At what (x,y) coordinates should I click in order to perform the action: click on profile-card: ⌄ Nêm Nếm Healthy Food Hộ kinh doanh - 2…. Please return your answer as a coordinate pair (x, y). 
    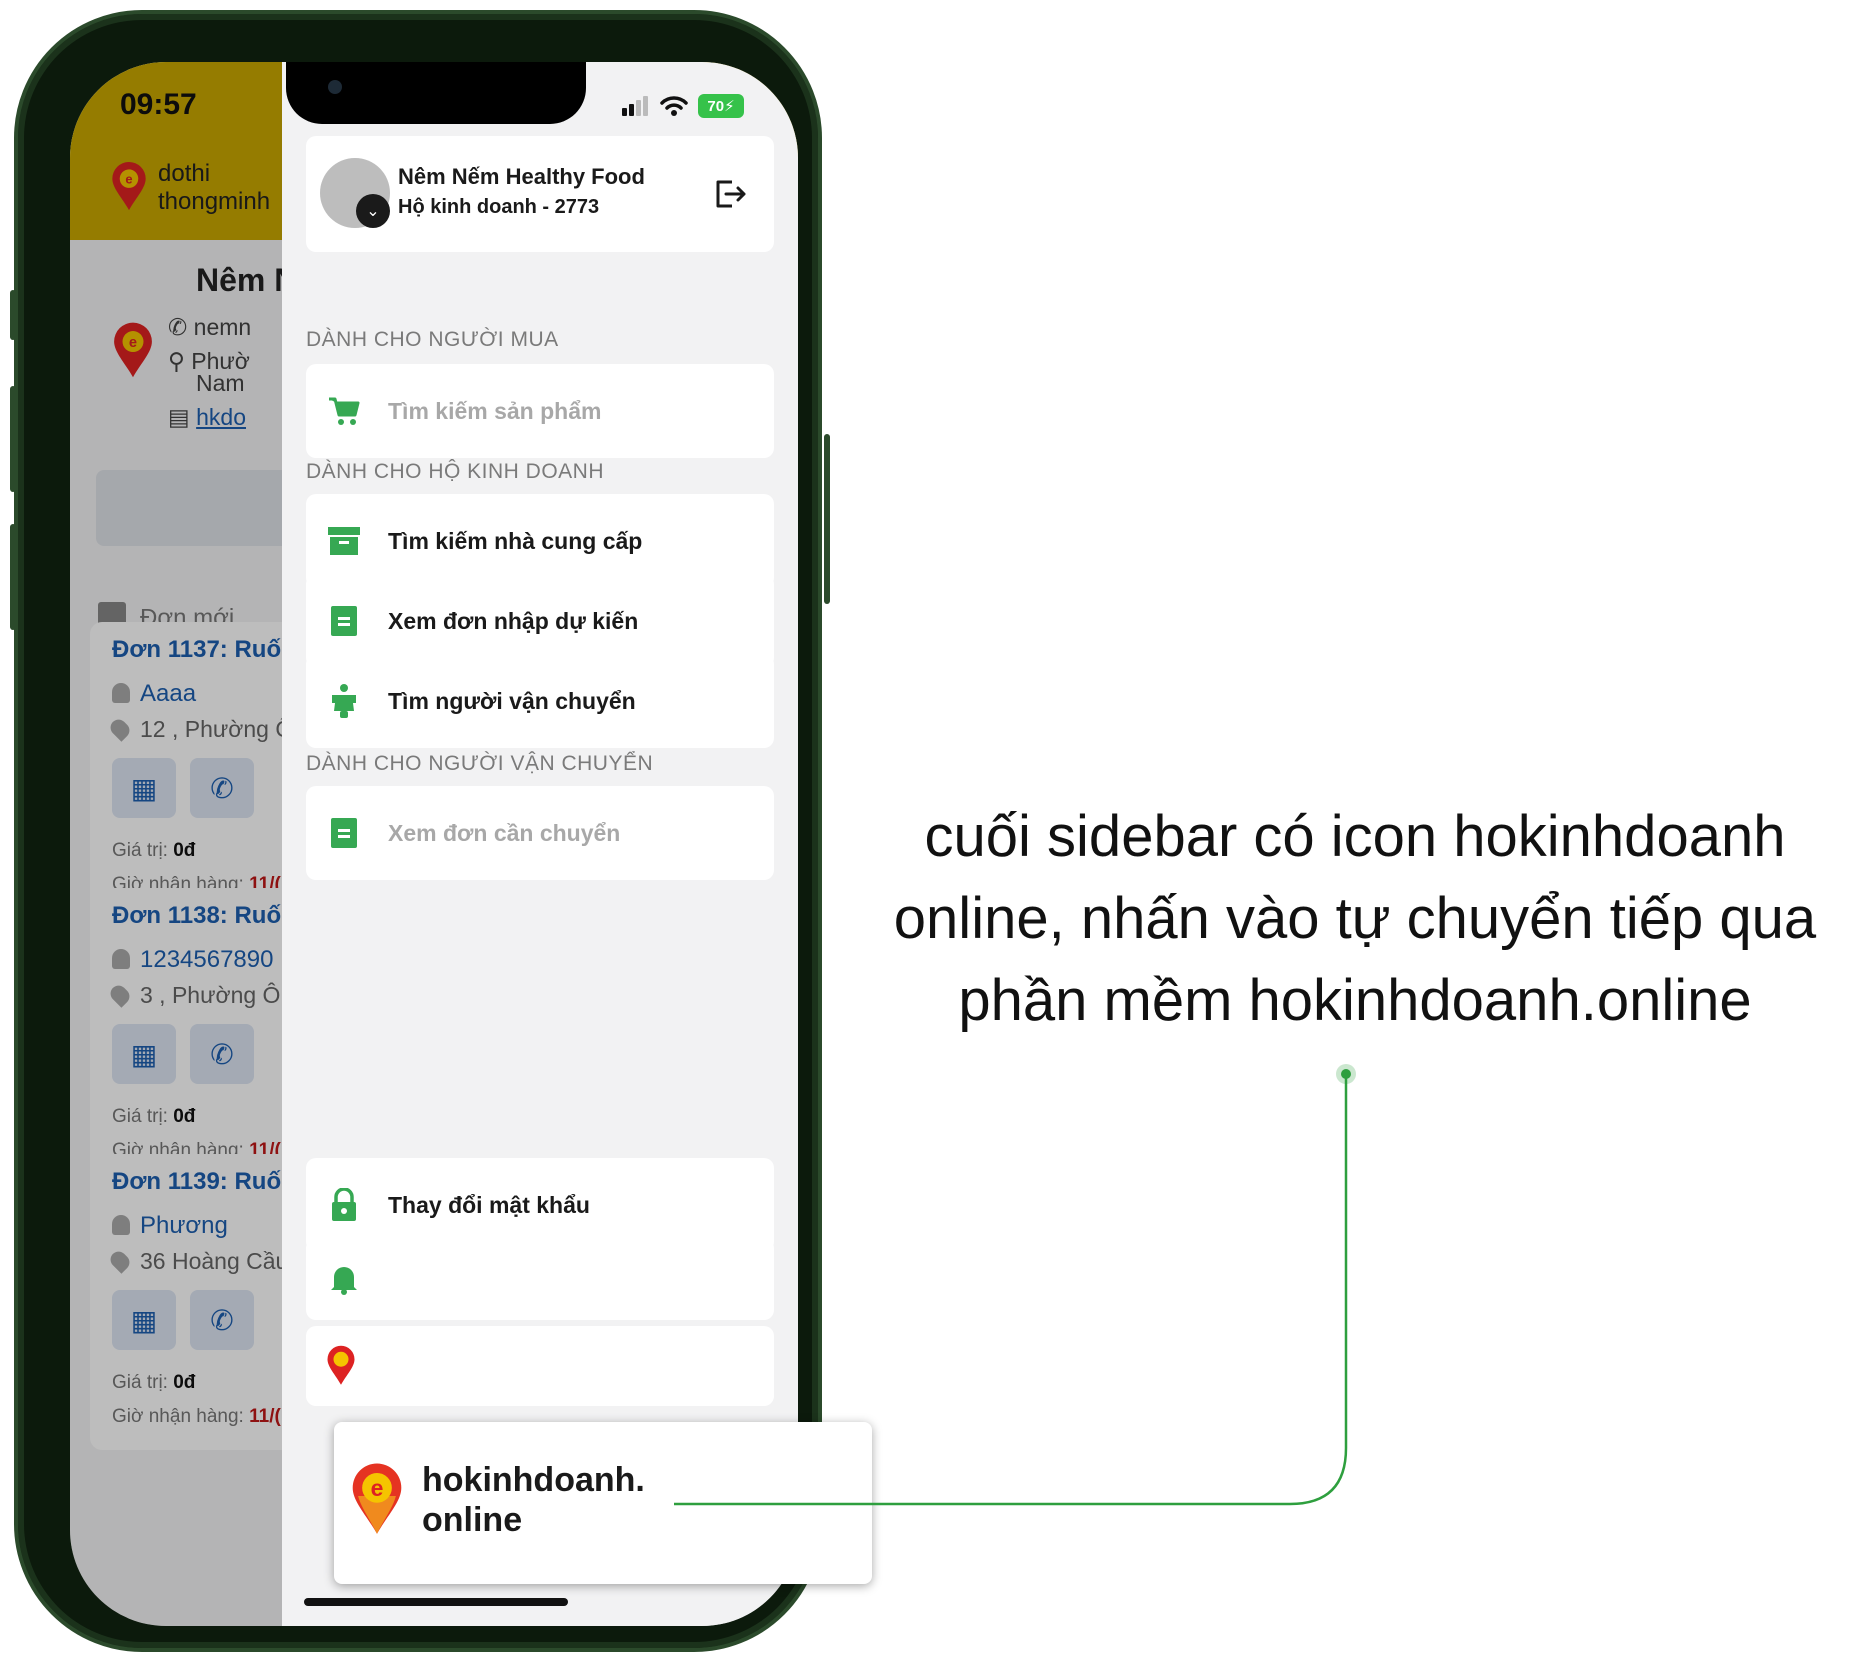
    Looking at the image, I should click on (540, 194).